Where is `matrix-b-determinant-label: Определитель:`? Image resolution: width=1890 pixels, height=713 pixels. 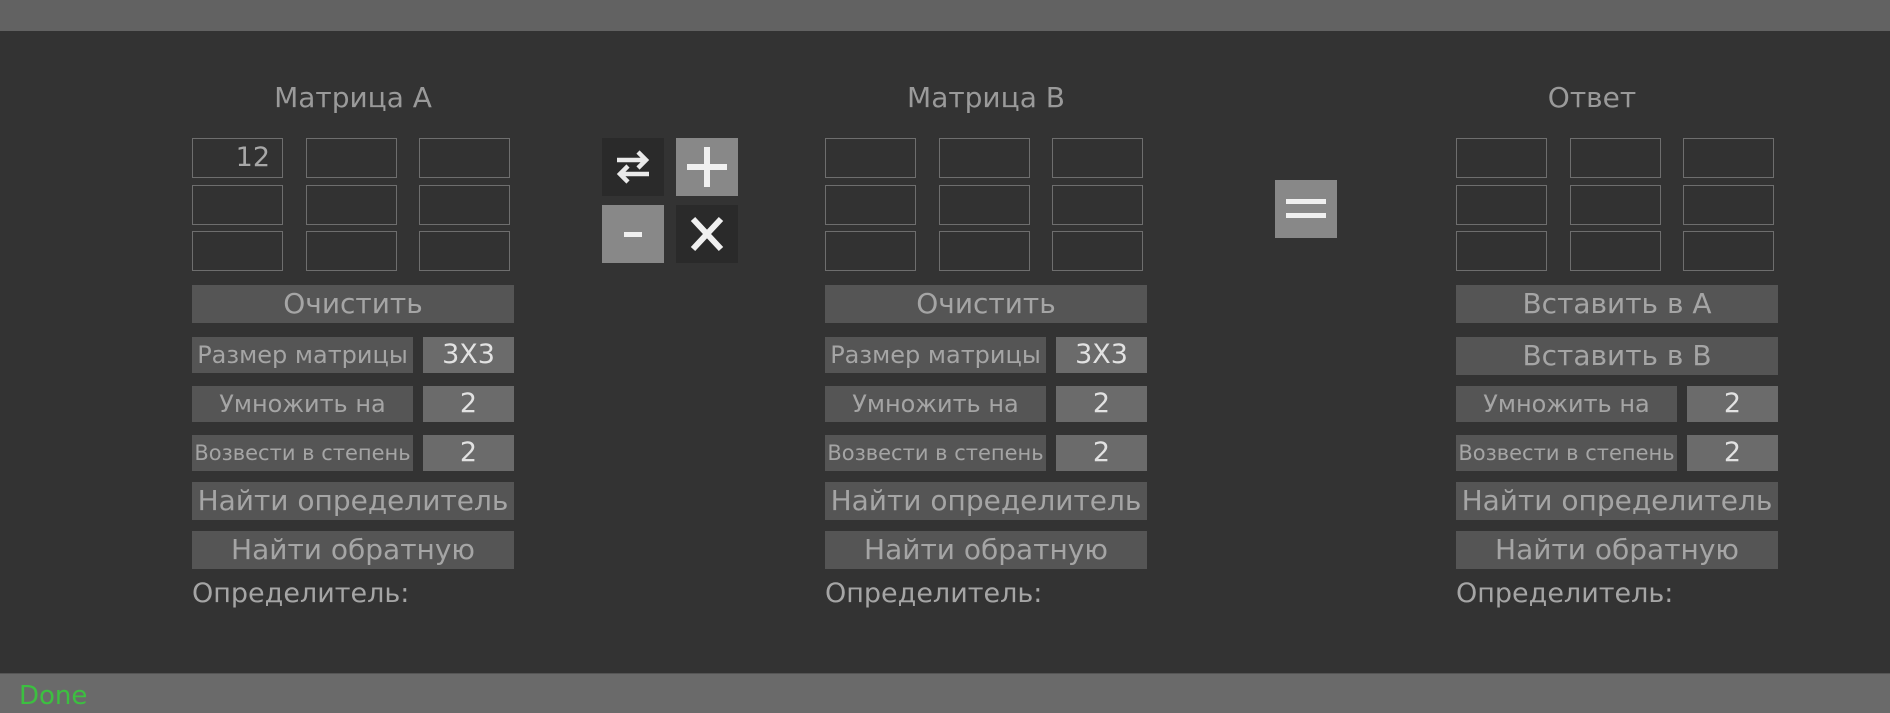 matrix-b-determinant-label: Определитель: is located at coordinates (934, 593).